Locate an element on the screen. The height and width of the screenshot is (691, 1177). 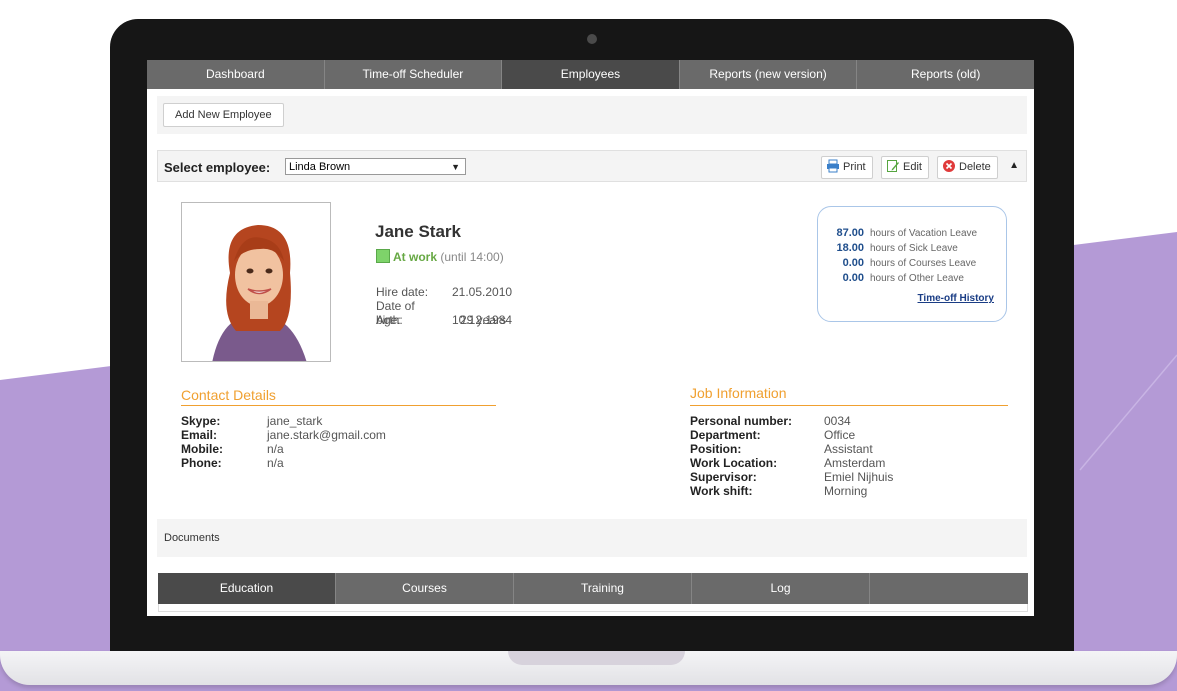
job-information-heading: Job Information is located at coordinates (738, 393).